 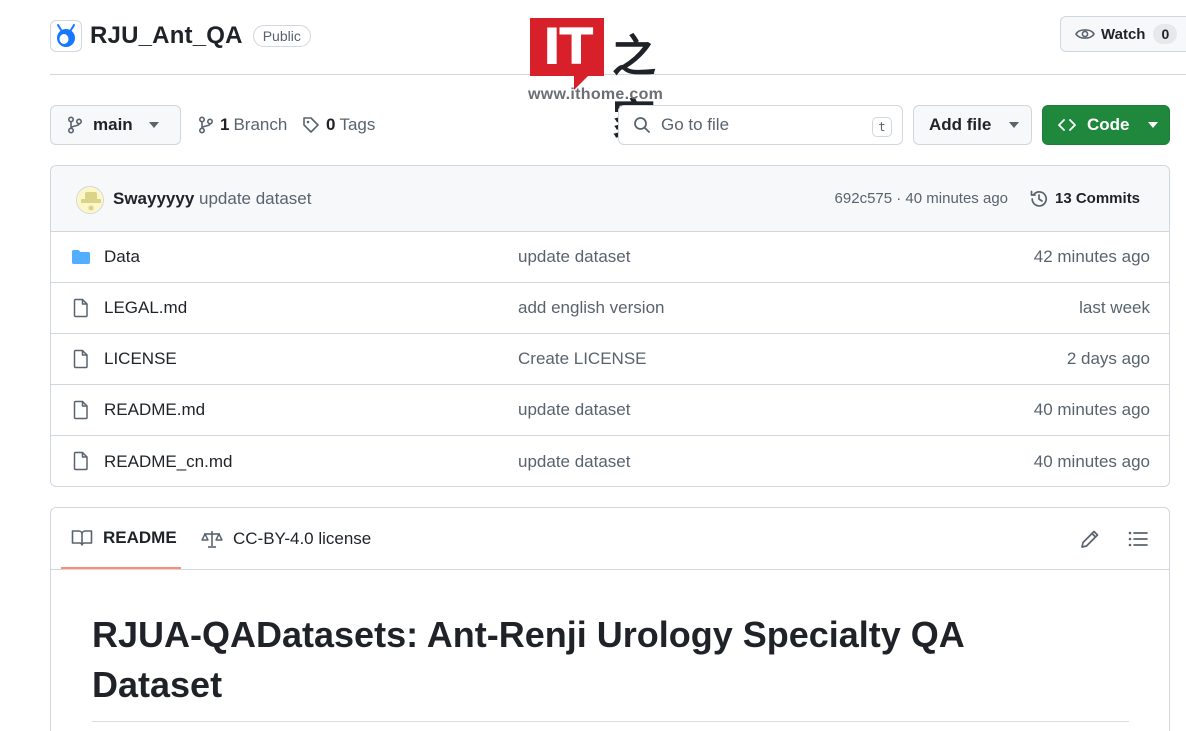 What do you see at coordinates (610, 721) in the screenshot?
I see `title-divider` at bounding box center [610, 721].